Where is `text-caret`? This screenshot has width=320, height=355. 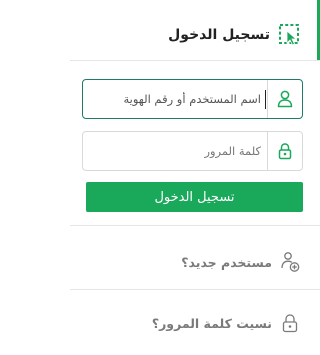 text-caret is located at coordinates (265, 99).